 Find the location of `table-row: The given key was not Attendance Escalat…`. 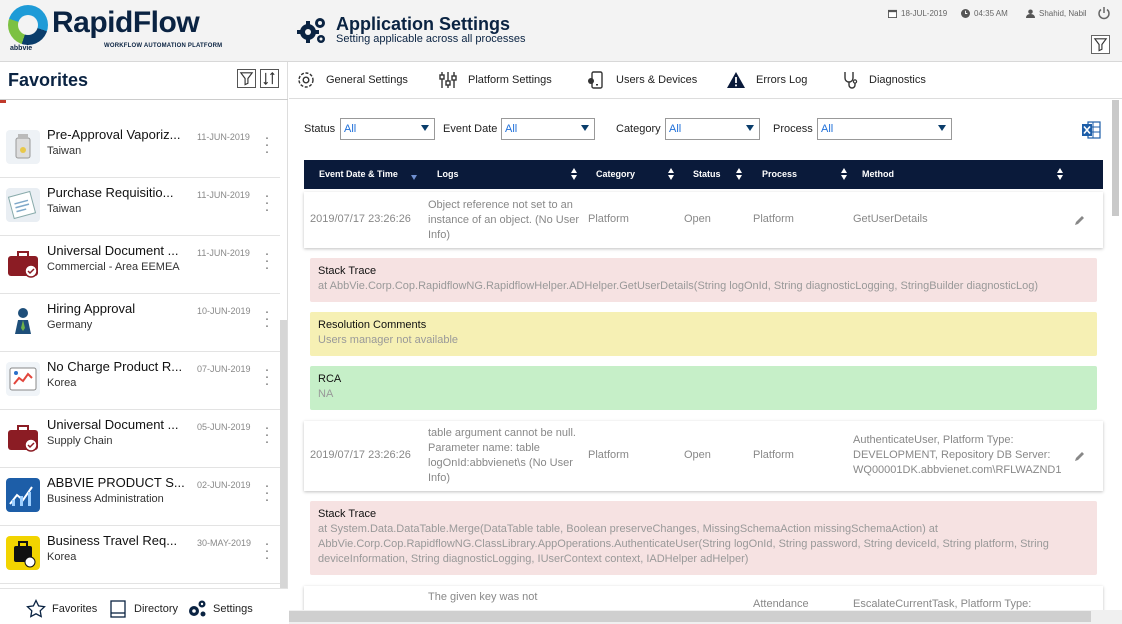

table-row: The given key was not Attendance Escalat… is located at coordinates (703, 598).